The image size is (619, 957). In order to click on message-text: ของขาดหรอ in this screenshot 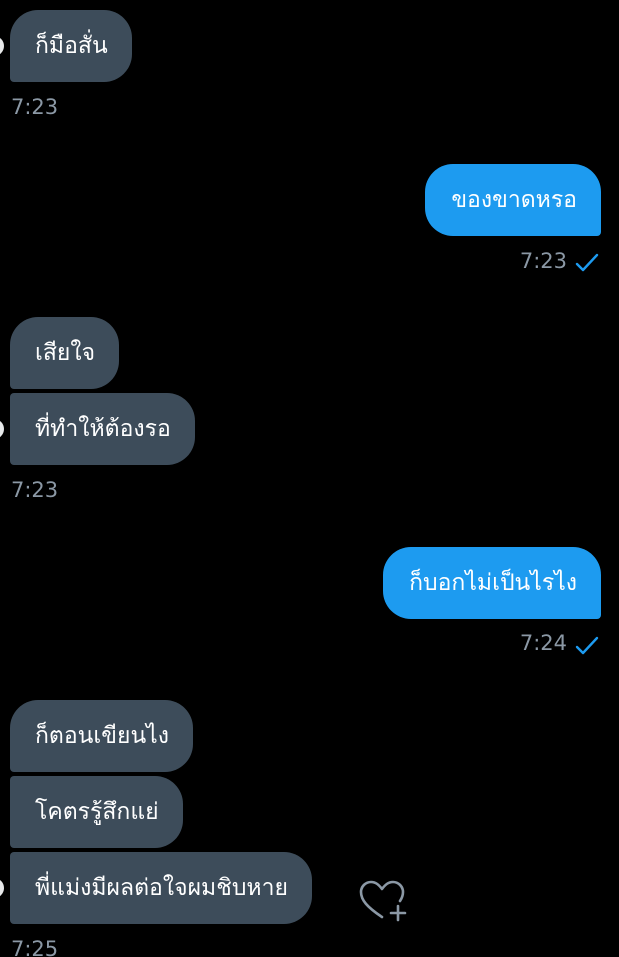, I will do `click(514, 199)`.